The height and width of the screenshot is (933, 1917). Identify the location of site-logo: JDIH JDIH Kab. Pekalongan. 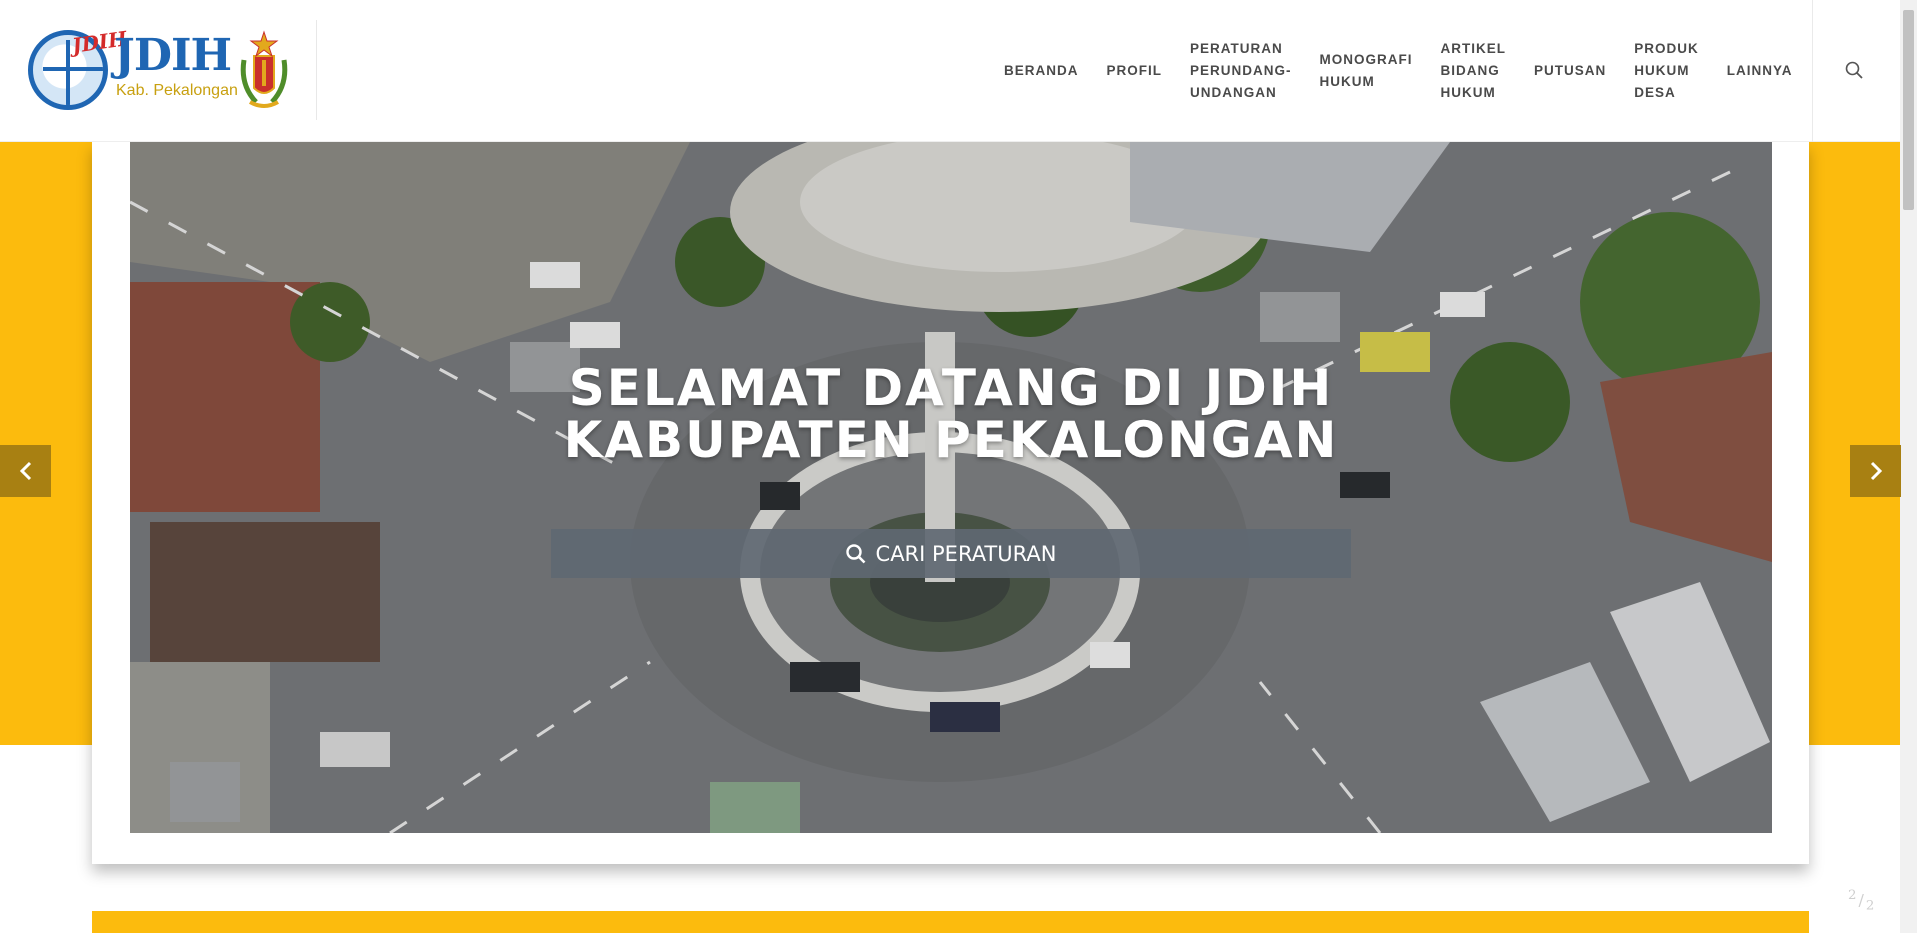
(158, 70).